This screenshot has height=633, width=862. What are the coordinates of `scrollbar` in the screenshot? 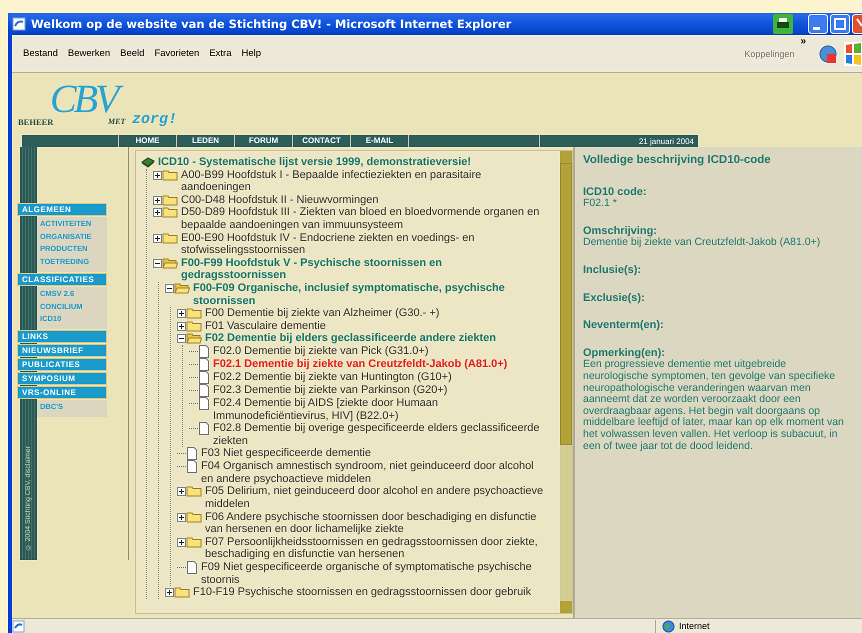 It's located at (566, 382).